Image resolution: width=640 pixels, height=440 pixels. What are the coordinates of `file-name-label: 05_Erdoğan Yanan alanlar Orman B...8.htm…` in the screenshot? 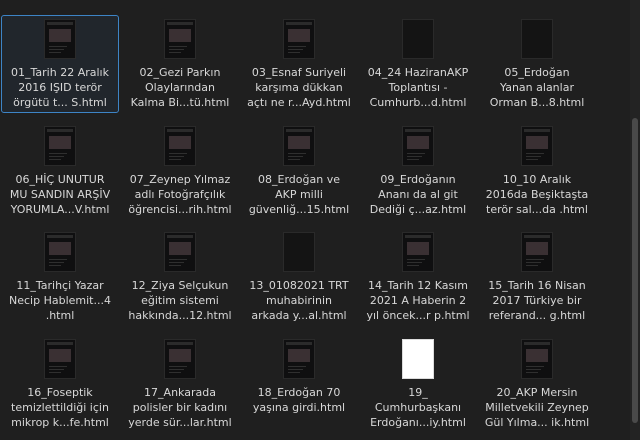 It's located at (537, 87).